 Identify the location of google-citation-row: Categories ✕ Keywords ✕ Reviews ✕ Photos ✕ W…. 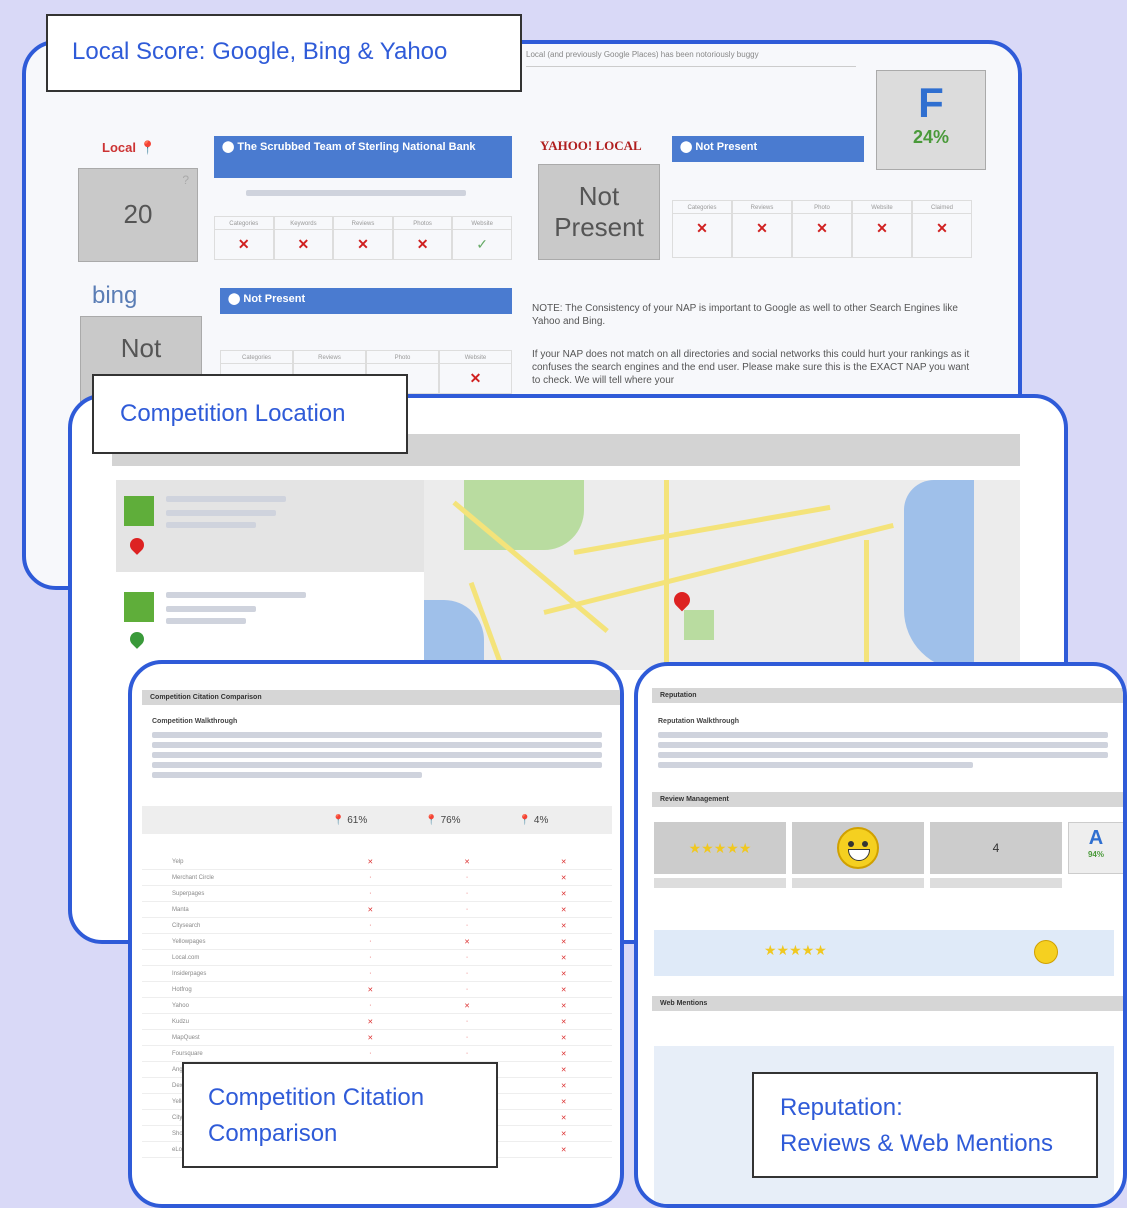
(363, 238).